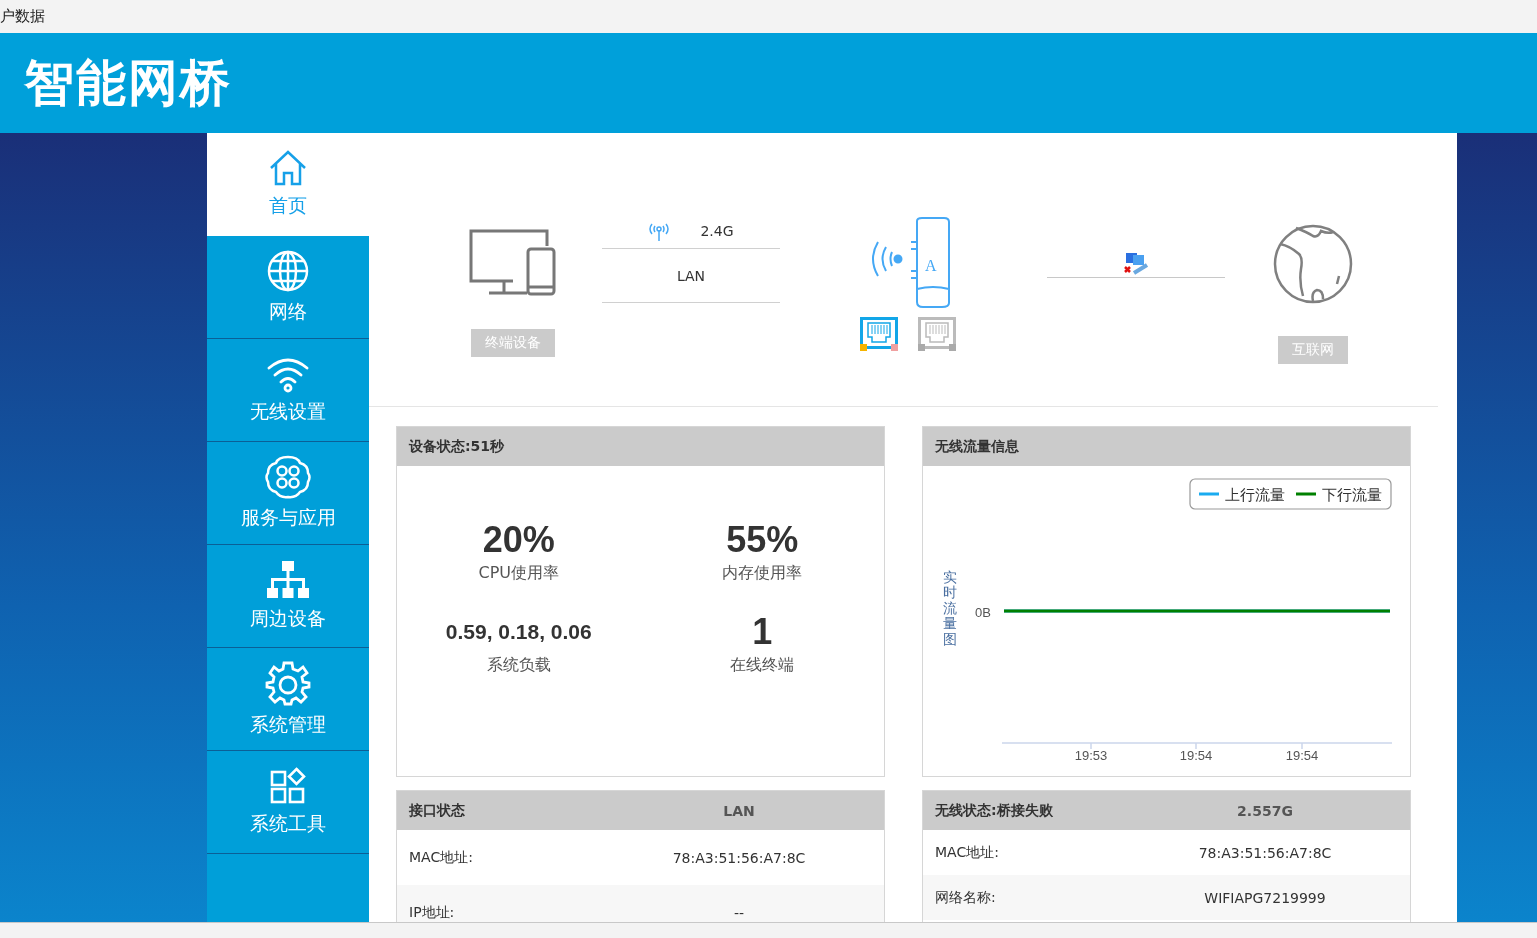  I want to click on window-title: 户数据, so click(22, 16).